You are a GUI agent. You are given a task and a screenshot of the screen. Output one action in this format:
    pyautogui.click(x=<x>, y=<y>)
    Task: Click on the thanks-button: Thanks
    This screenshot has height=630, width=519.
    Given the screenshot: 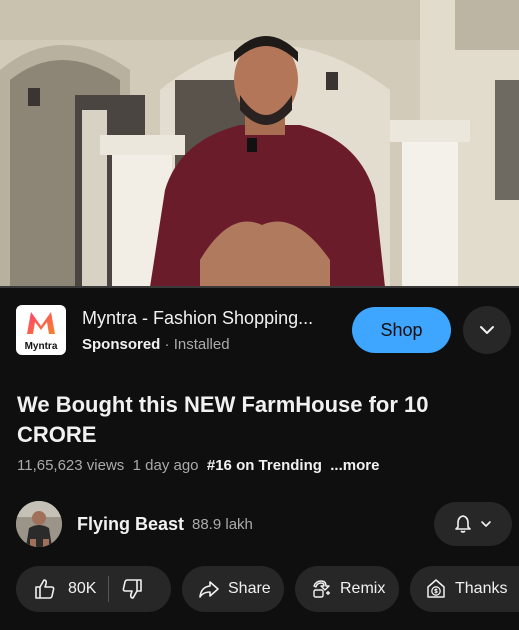 What is the action you would take?
    pyautogui.click(x=464, y=589)
    